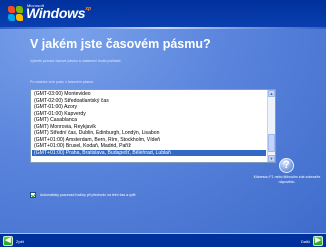 The image size is (326, 247). I want to click on scroll-thumb, so click(271, 143).